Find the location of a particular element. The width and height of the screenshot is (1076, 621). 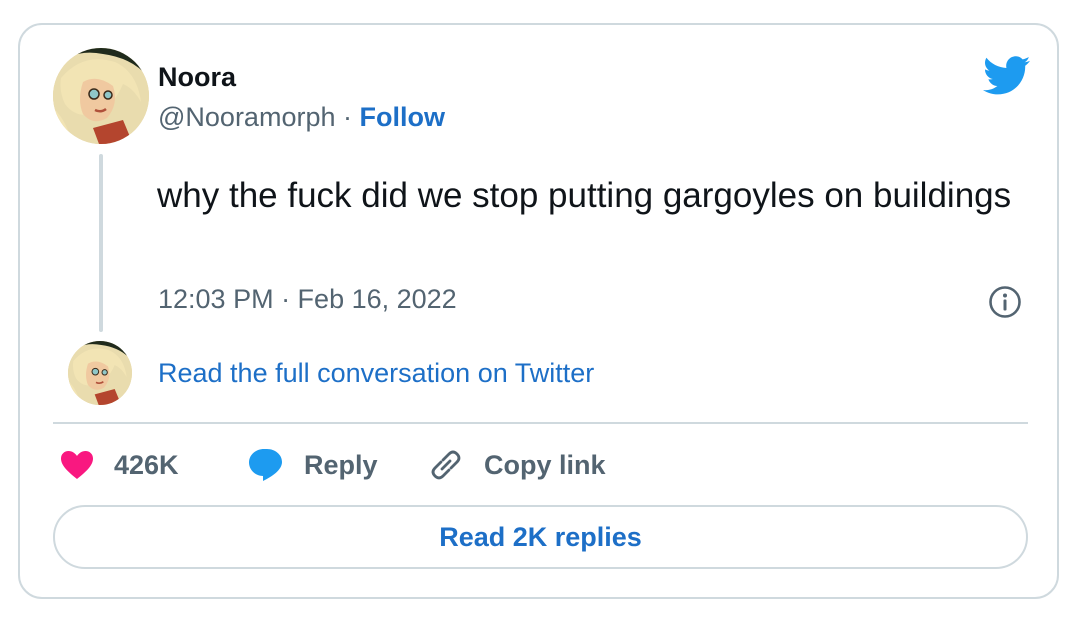

divider is located at coordinates (540, 423).